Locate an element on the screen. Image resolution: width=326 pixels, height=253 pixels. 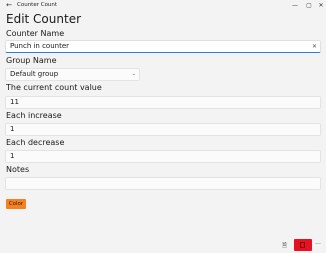
notes-input is located at coordinates (163, 183).